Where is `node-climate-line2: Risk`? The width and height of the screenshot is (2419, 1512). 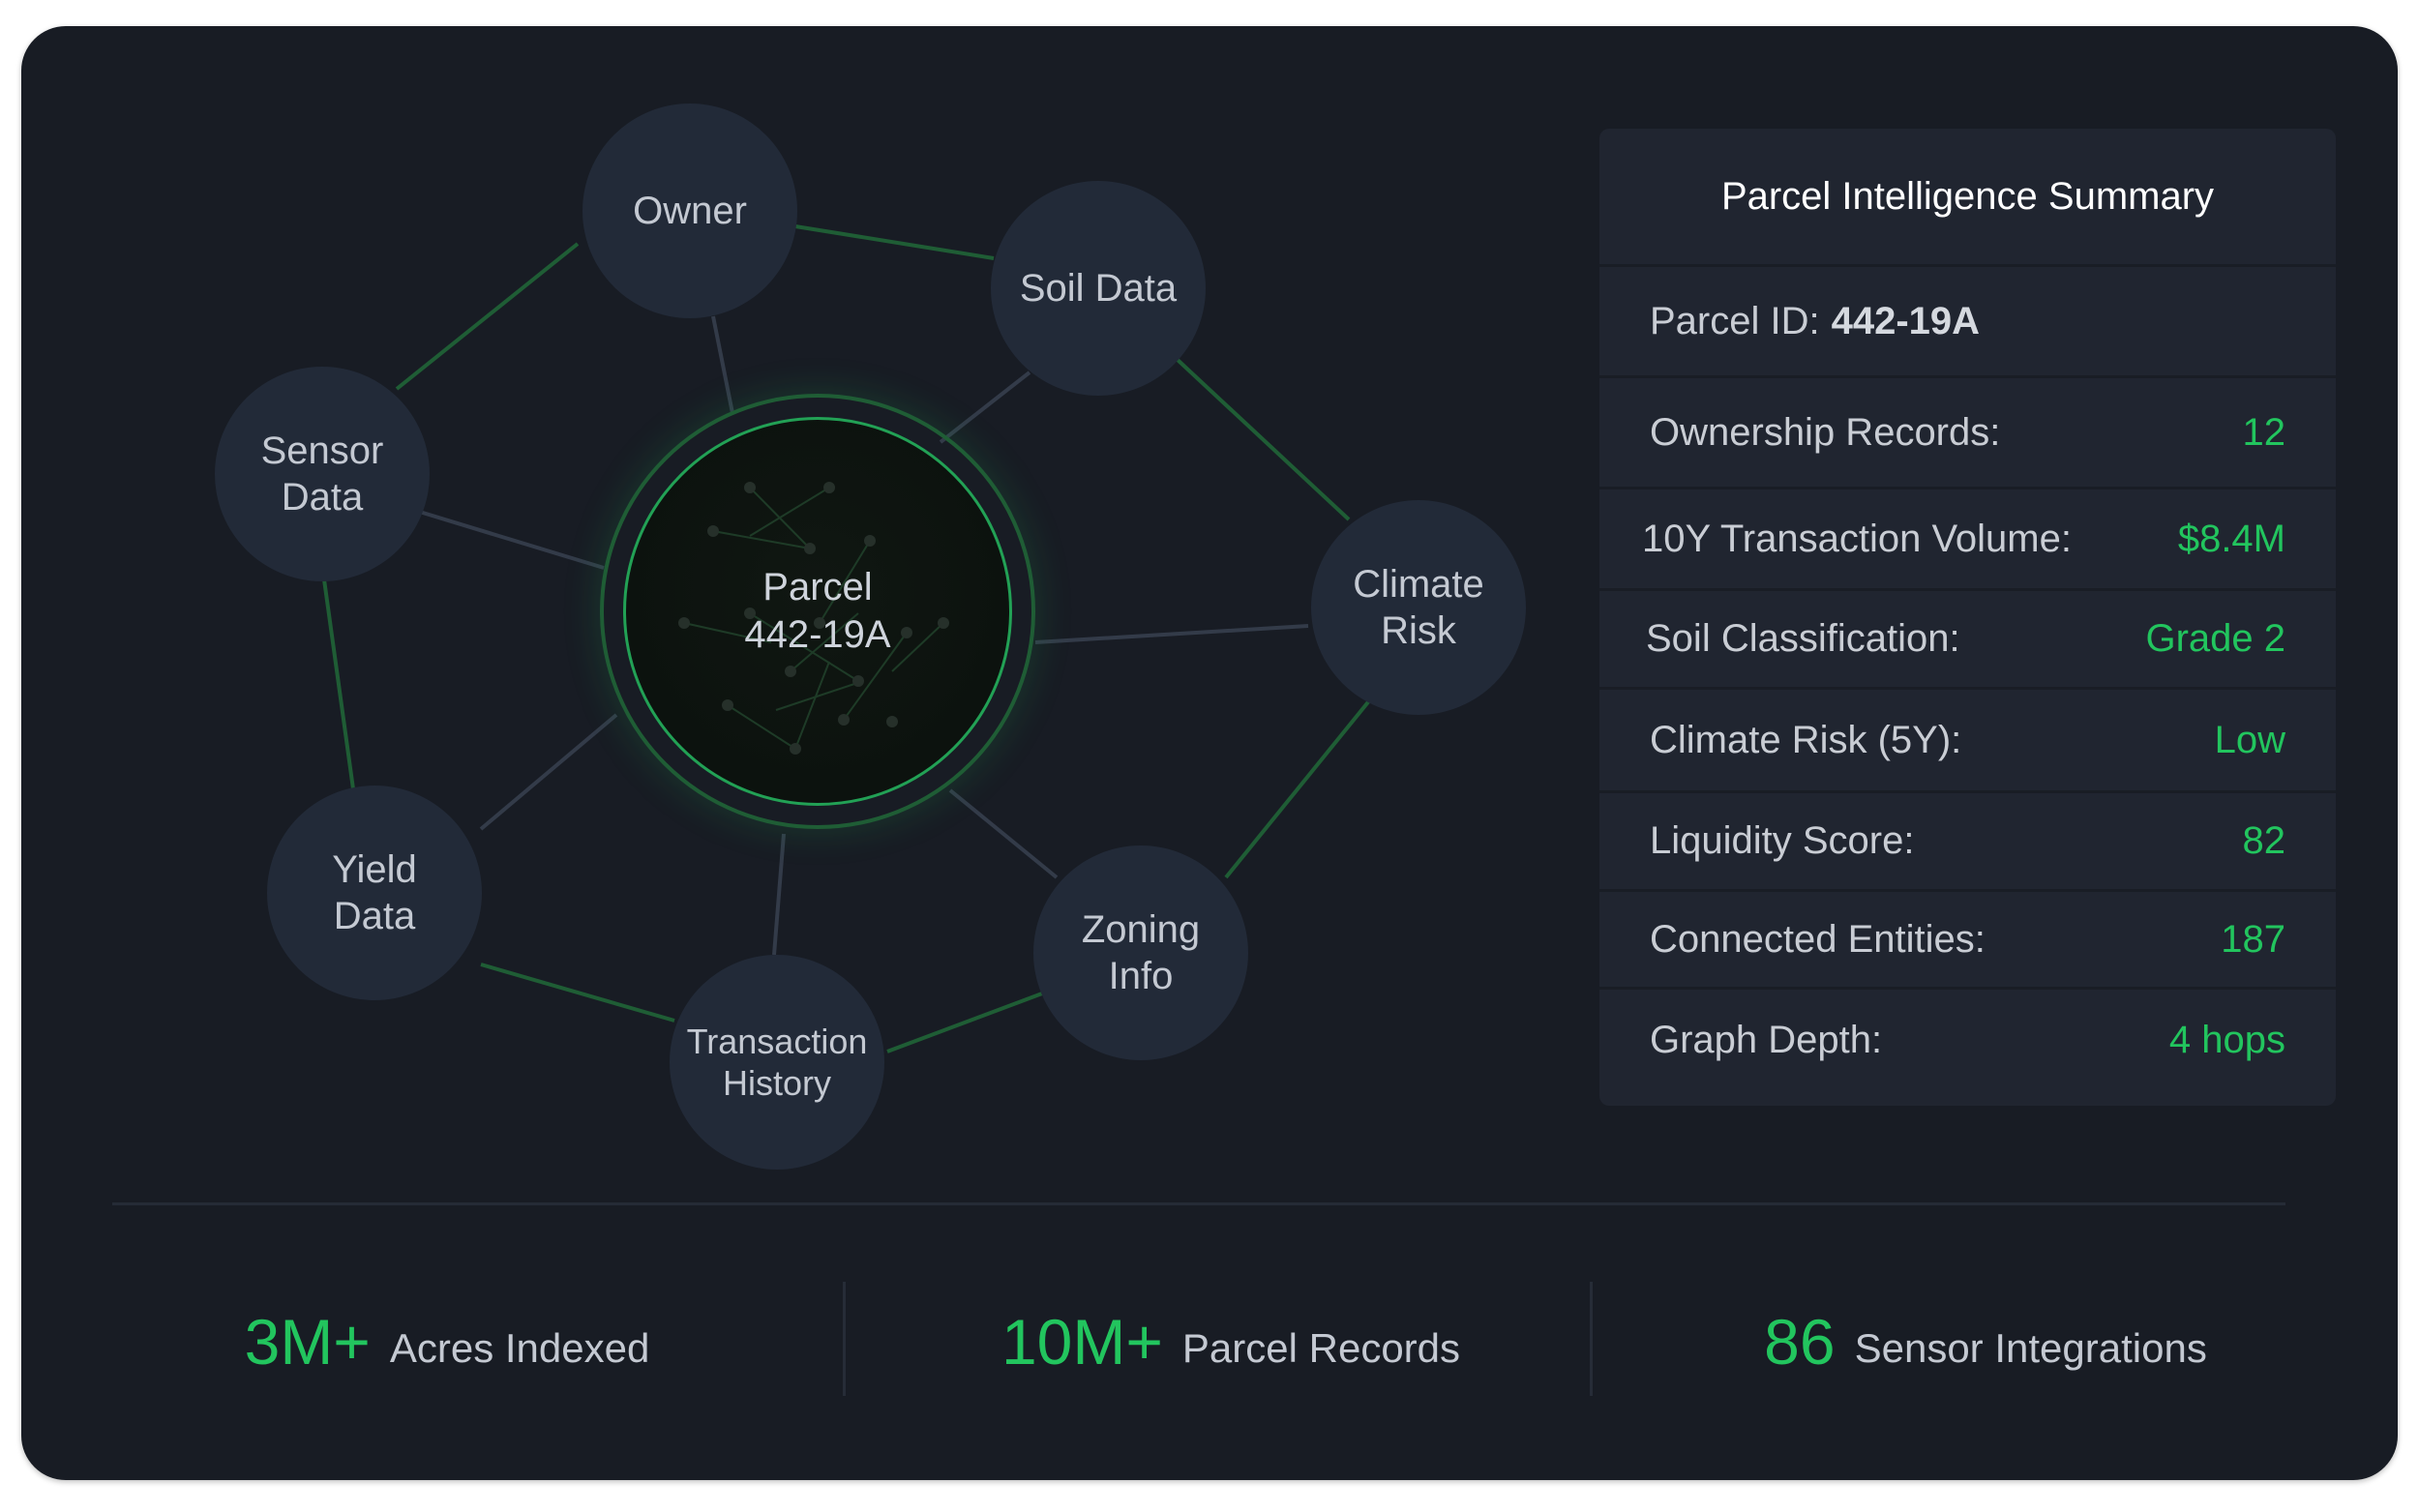
node-climate-line2: Risk is located at coordinates (1418, 631).